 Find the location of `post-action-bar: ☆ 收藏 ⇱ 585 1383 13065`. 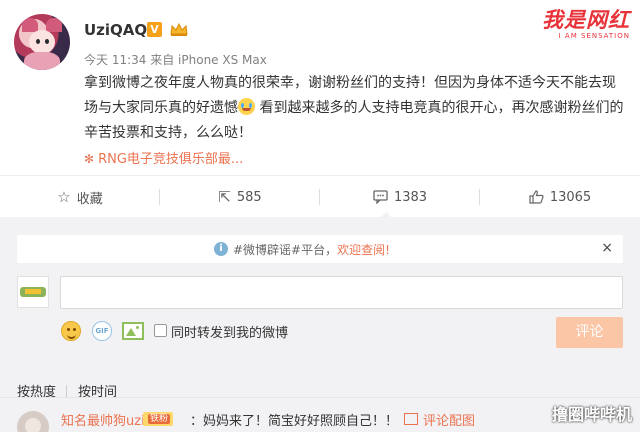

post-action-bar: ☆ 收藏 ⇱ 585 1383 13065 is located at coordinates (320, 197).